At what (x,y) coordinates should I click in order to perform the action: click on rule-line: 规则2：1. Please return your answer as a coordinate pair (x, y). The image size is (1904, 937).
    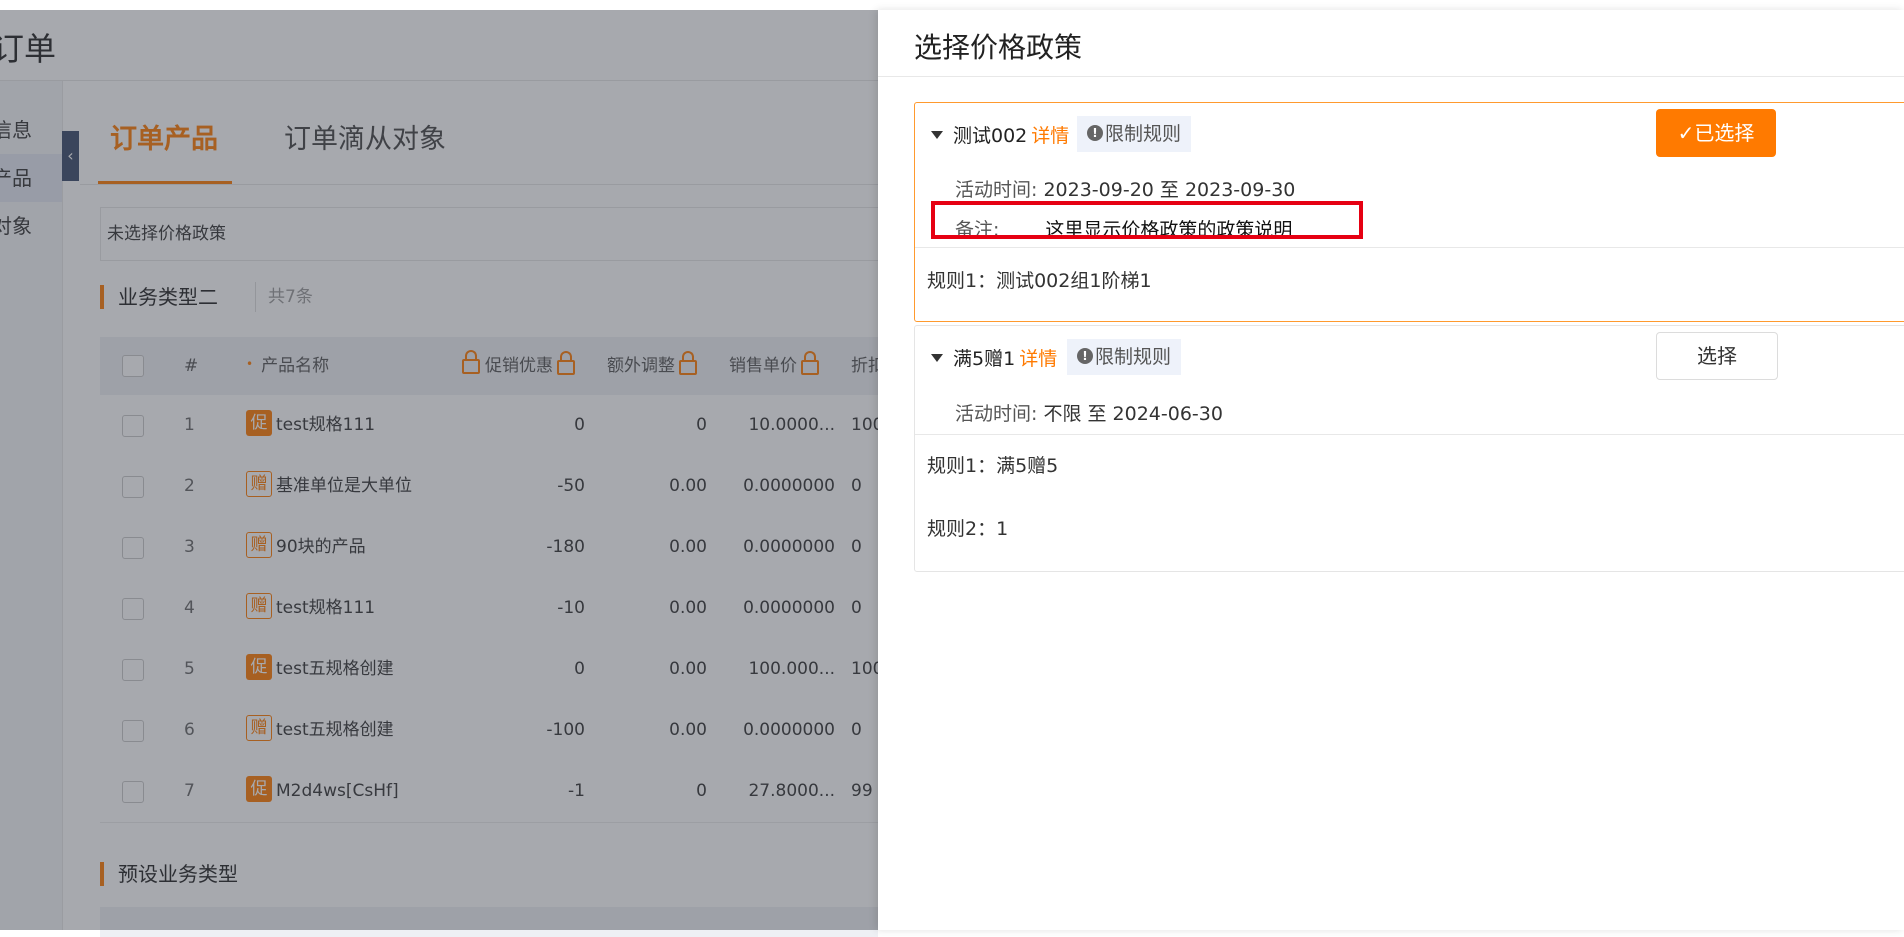
    Looking at the image, I should click on (968, 529).